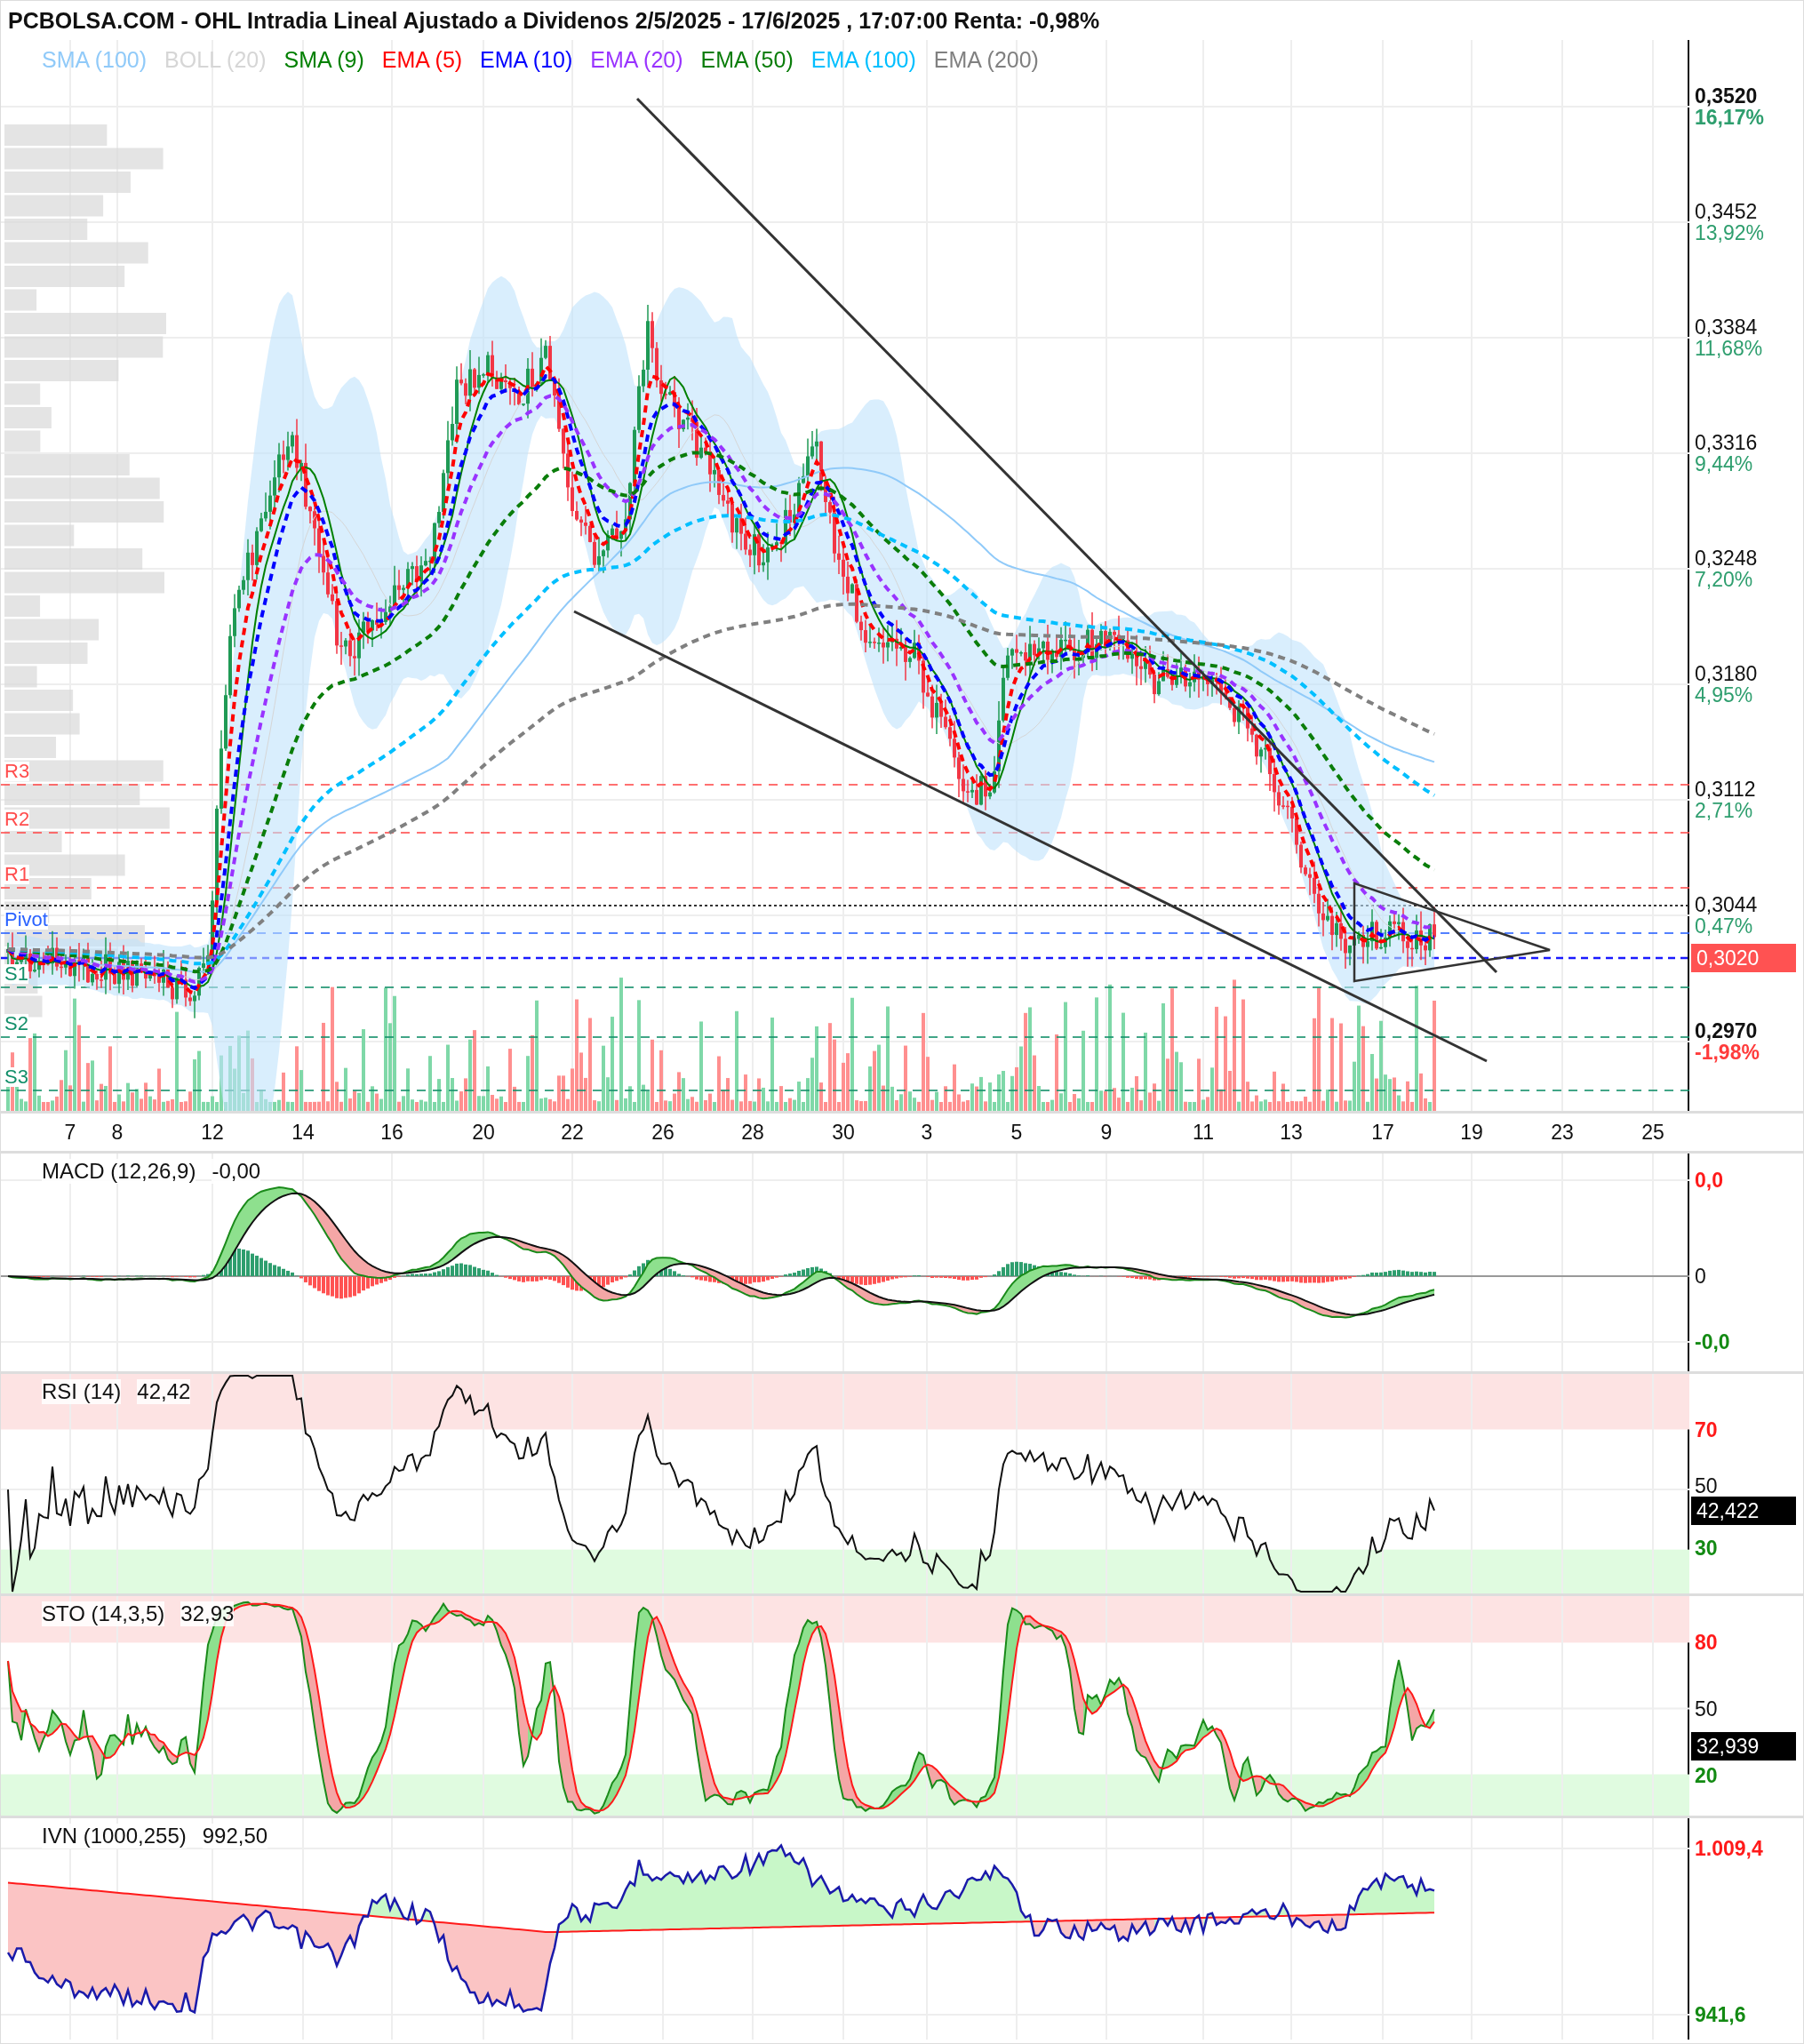  Describe the element at coordinates (303, 1133) in the screenshot. I see `date-label: 14` at that location.